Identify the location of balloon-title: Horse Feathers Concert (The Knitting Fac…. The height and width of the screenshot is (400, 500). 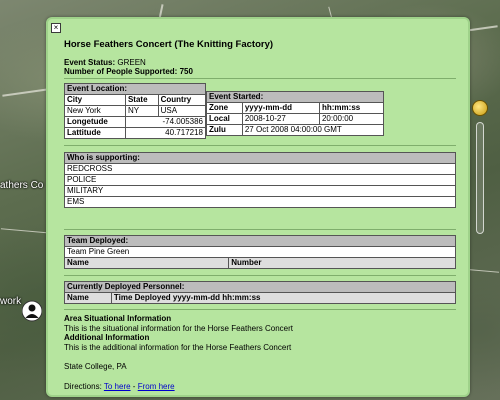
(169, 44).